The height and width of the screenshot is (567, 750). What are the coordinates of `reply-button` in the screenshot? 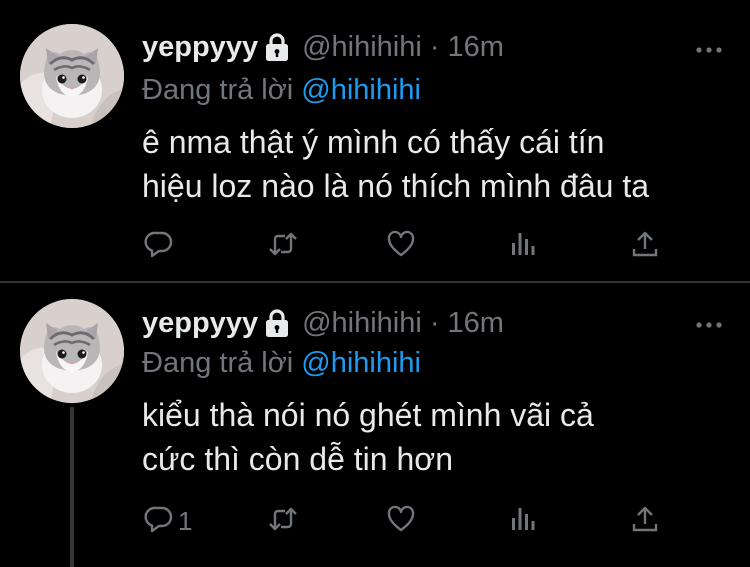 It's located at (161, 246).